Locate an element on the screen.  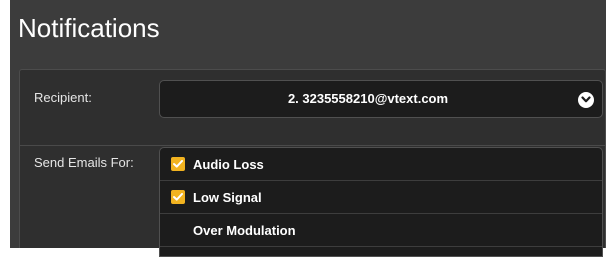
send-emails-for-label: Send Emails For: is located at coordinates (84, 162).